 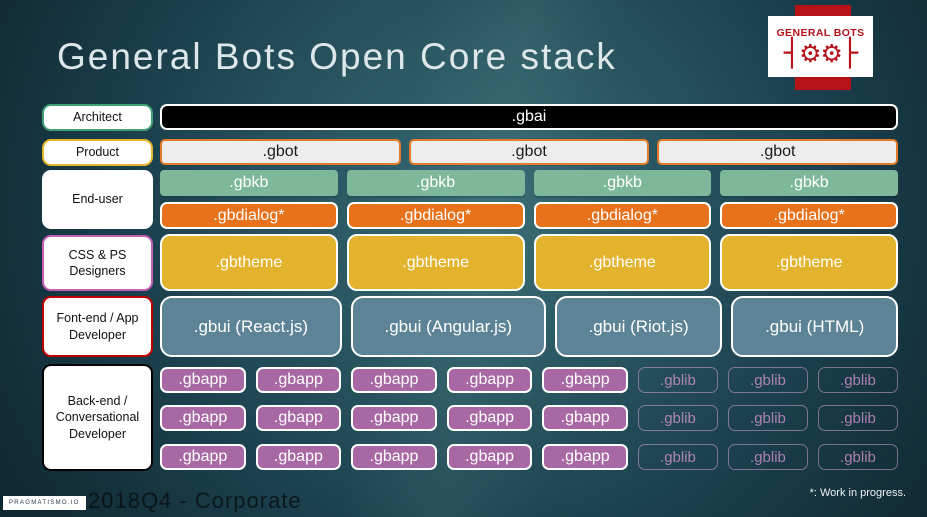 I want to click on logo-left-bar: ┤, so click(x=791, y=53).